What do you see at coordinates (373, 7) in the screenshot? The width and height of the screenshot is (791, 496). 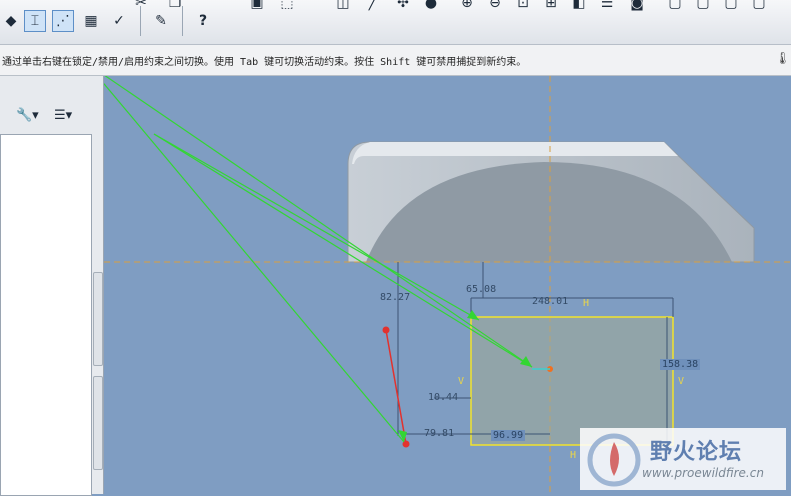 I see `line-icon: ╱` at bounding box center [373, 7].